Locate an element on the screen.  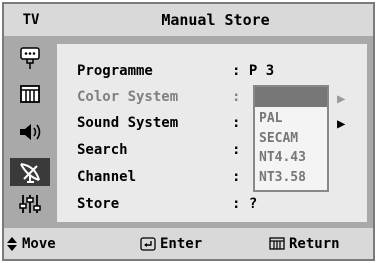
footer-return-label: Return is located at coordinates (314, 243).